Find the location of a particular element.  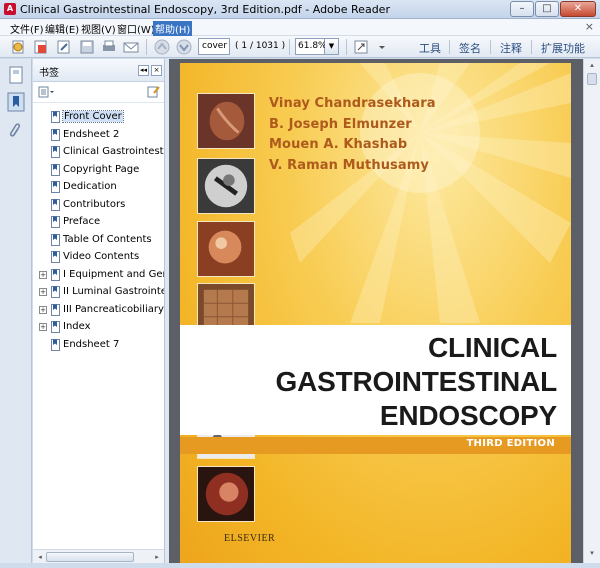

scroll-right-icon: ▸ is located at coordinates (157, 557).